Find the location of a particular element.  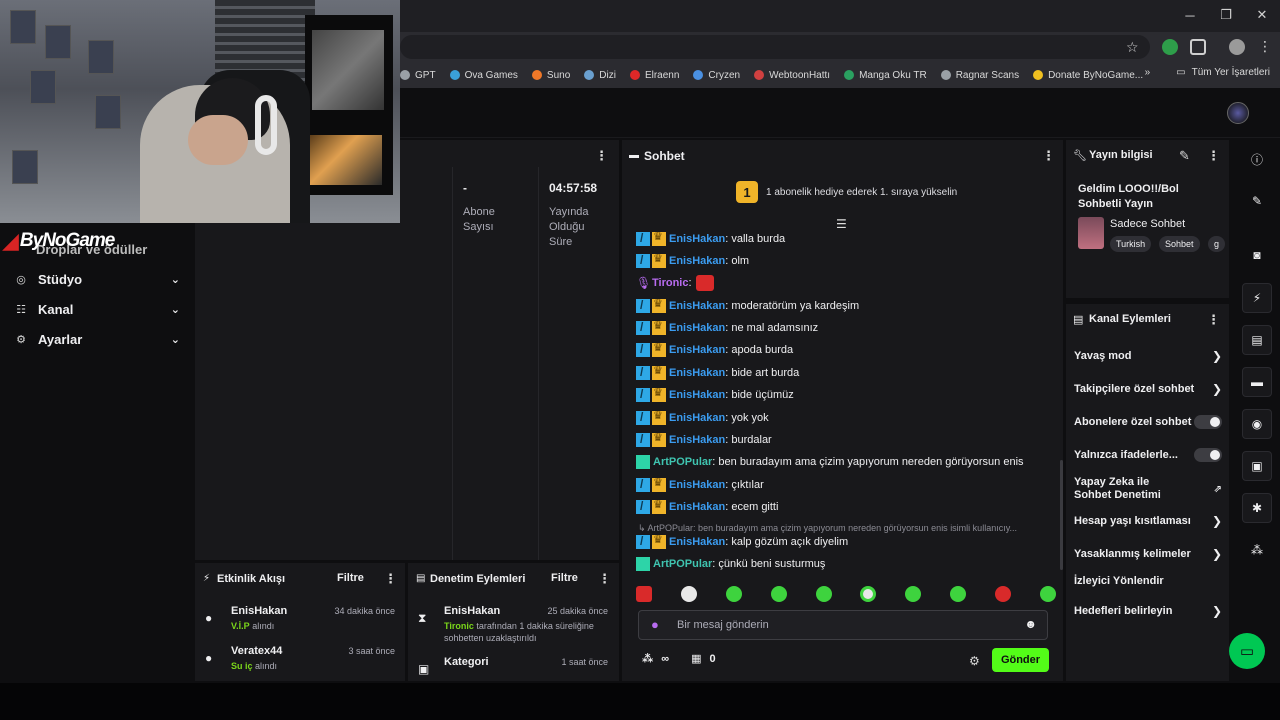

minimize-icon: ─ is located at coordinates (1190, 15).